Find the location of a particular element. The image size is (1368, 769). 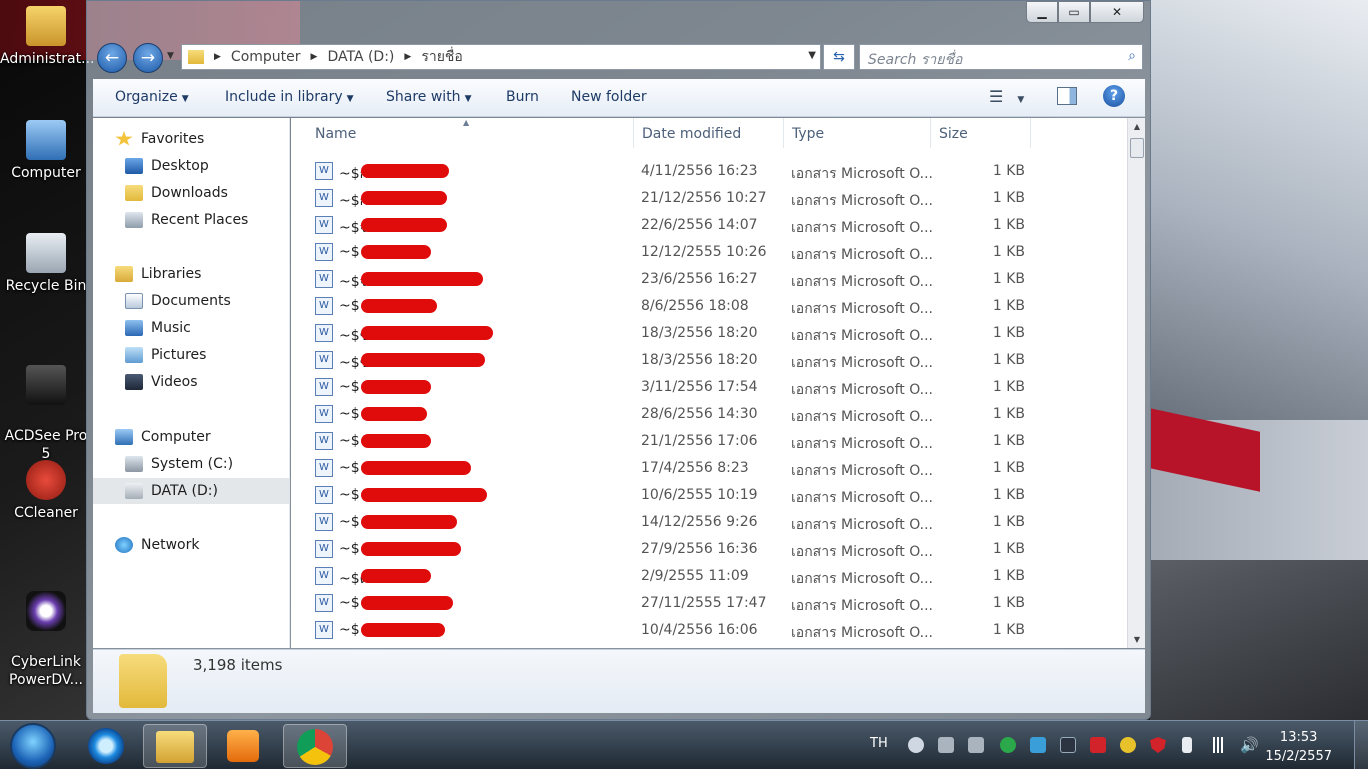

scroll-down-icon: ▼ is located at coordinates (1137, 639).